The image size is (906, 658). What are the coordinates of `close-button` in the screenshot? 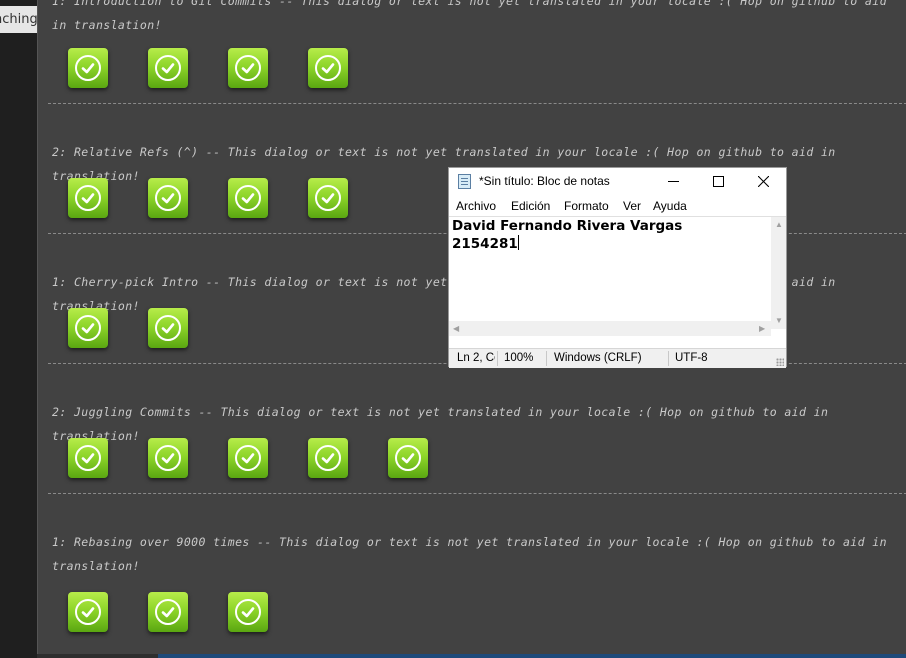 It's located at (763, 181).